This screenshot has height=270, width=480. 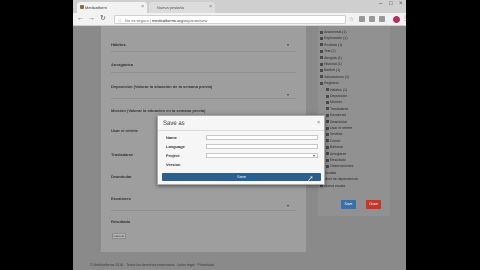 I want to click on menu-icon: ⋮, so click(x=404, y=18).